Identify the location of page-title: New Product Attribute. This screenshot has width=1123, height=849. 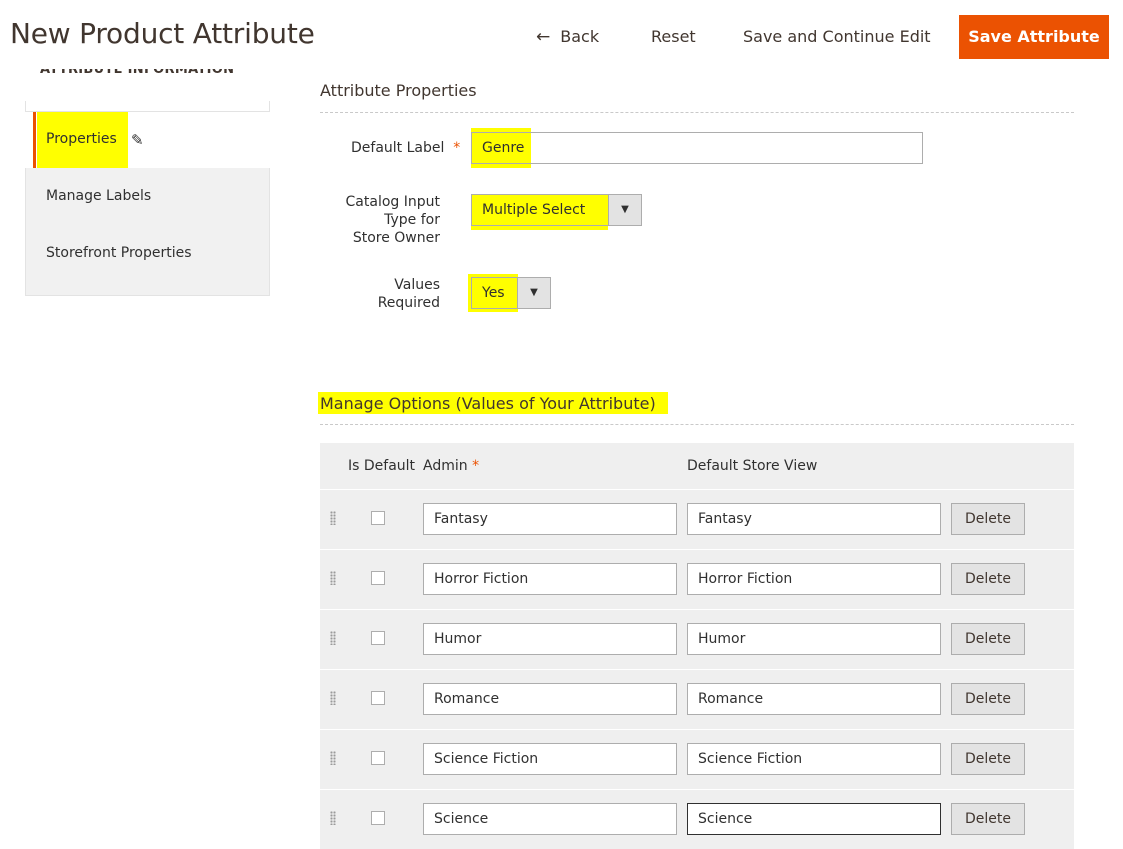
(162, 33).